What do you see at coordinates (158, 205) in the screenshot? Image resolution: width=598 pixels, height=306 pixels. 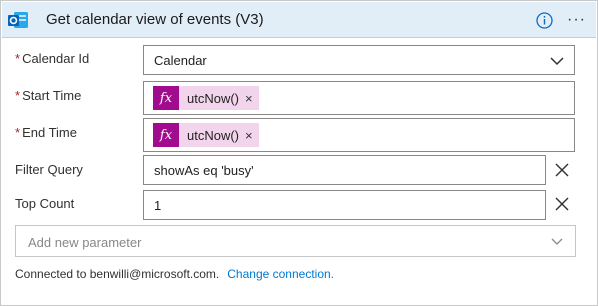 I see `top-count-value: 1` at bounding box center [158, 205].